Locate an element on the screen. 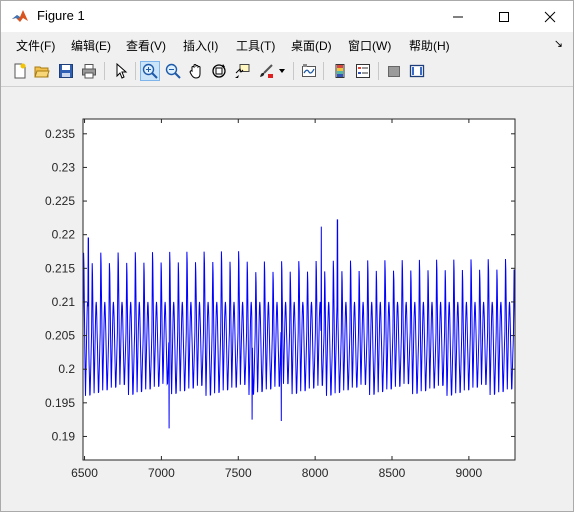  menu-tools: 工具(T) is located at coordinates (255, 45).